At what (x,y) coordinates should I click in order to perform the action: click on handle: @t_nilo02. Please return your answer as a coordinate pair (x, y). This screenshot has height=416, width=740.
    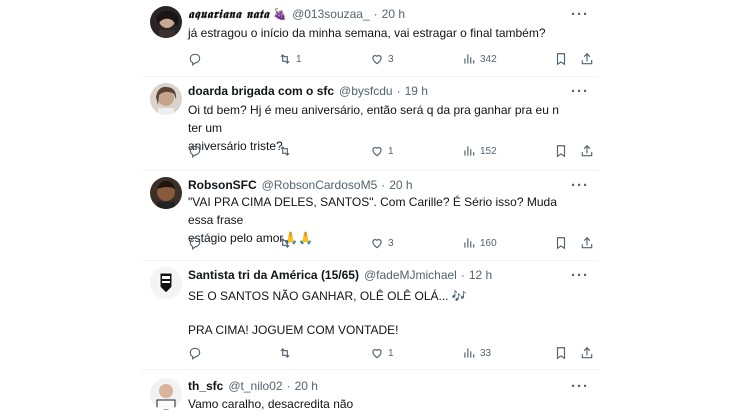
    Looking at the image, I should click on (255, 386).